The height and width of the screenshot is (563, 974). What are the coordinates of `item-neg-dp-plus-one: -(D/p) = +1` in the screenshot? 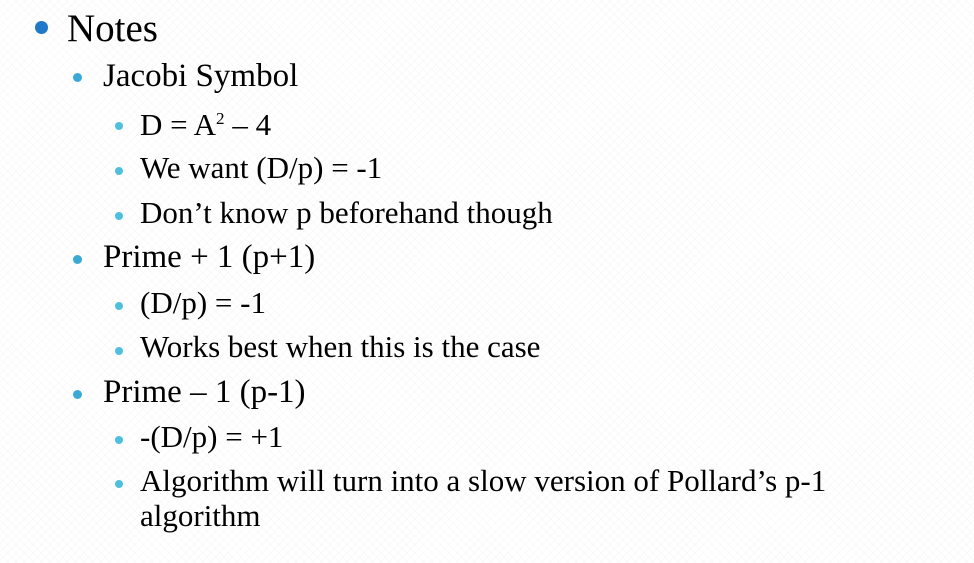 It's located at (212, 436).